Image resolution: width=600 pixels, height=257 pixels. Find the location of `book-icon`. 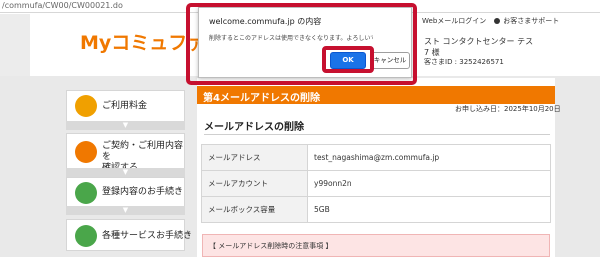

book-icon is located at coordinates (86, 152).